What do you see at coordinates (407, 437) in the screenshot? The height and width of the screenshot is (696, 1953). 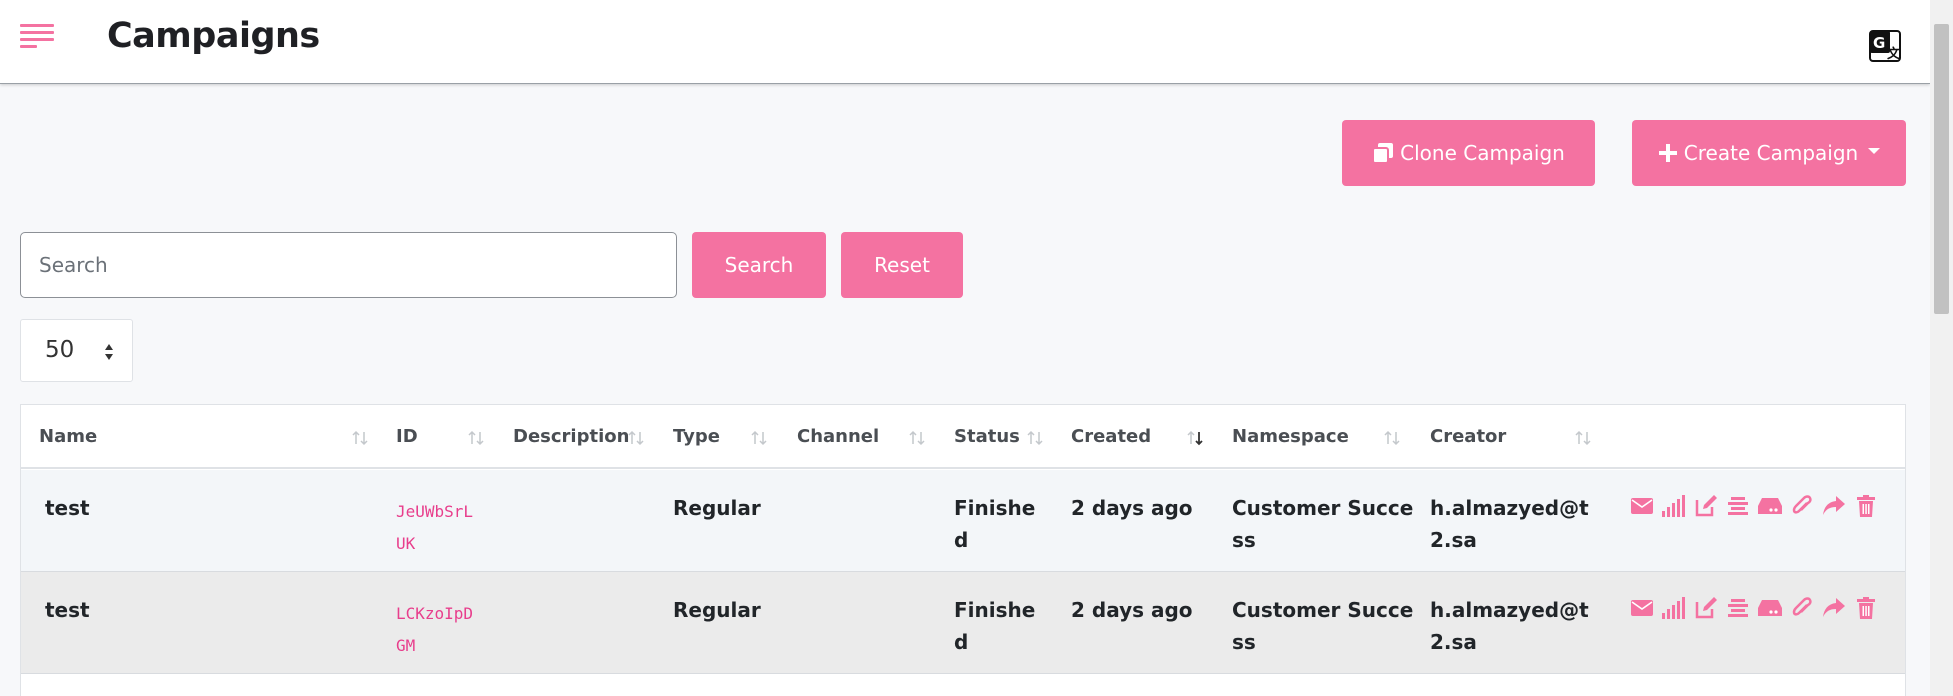 I see `column-header-id: ID` at bounding box center [407, 437].